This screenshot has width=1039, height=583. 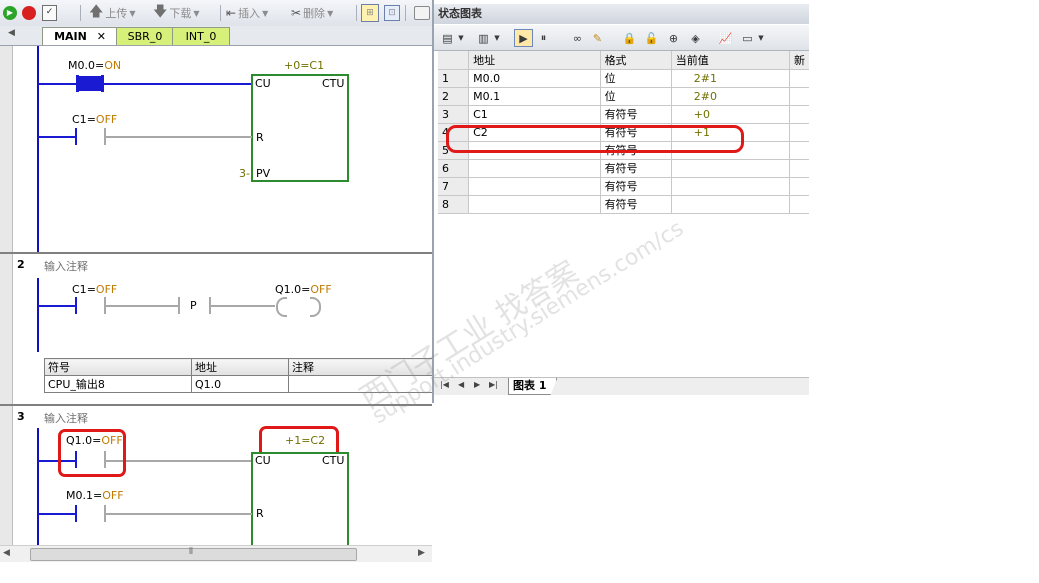 What do you see at coordinates (315, 307) in the screenshot?
I see `coil-q10-right` at bounding box center [315, 307].